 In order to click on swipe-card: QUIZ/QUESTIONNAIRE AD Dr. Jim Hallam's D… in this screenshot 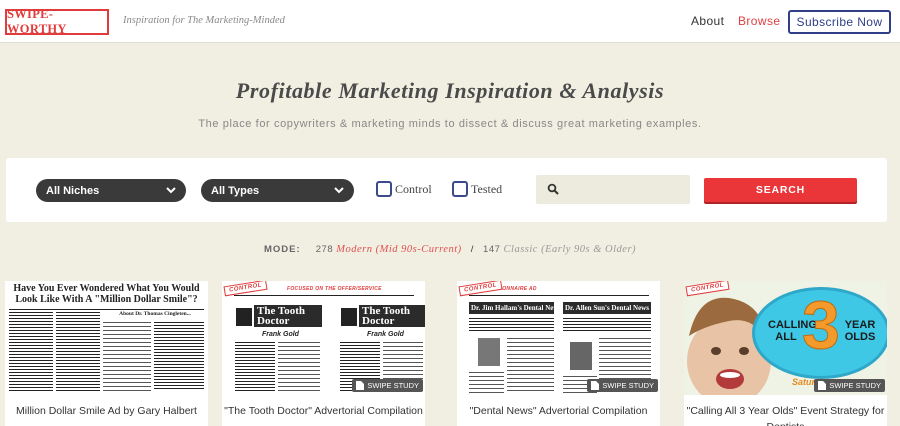, I will do `click(558, 353)`.